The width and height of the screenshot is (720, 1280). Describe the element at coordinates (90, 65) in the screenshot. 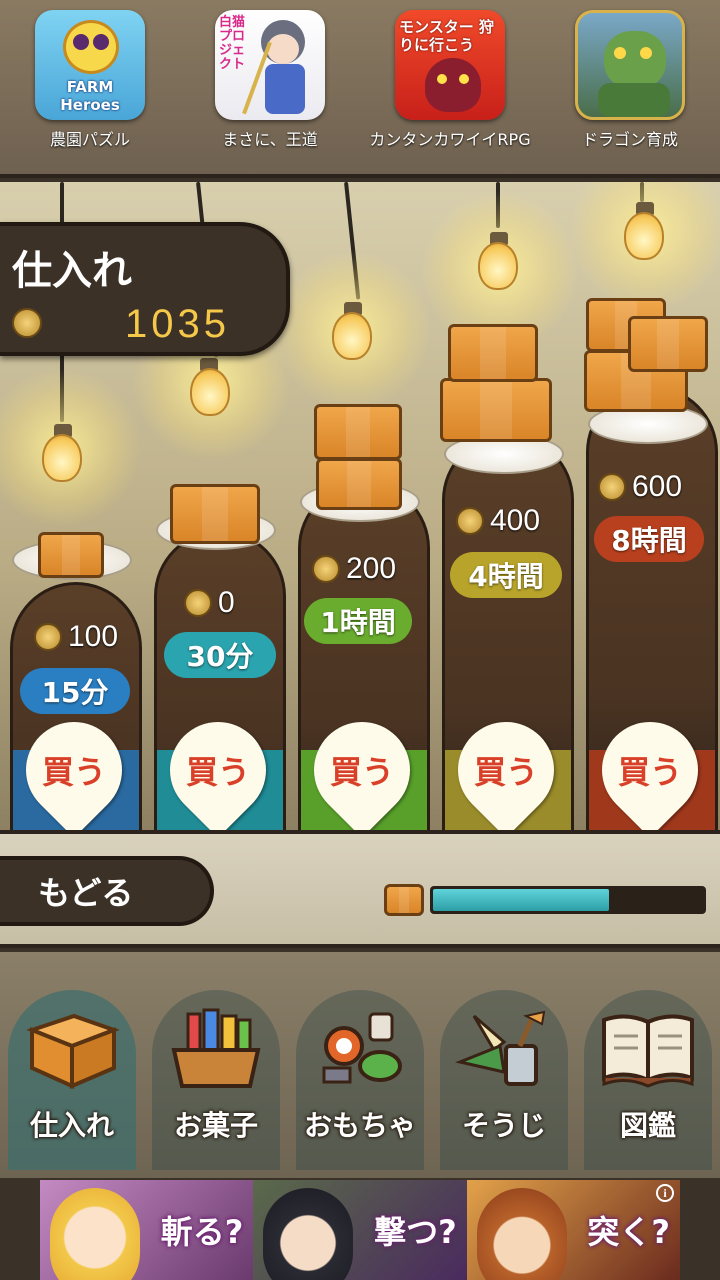

I see `farm-heroes-icon: FARM Heroes` at that location.